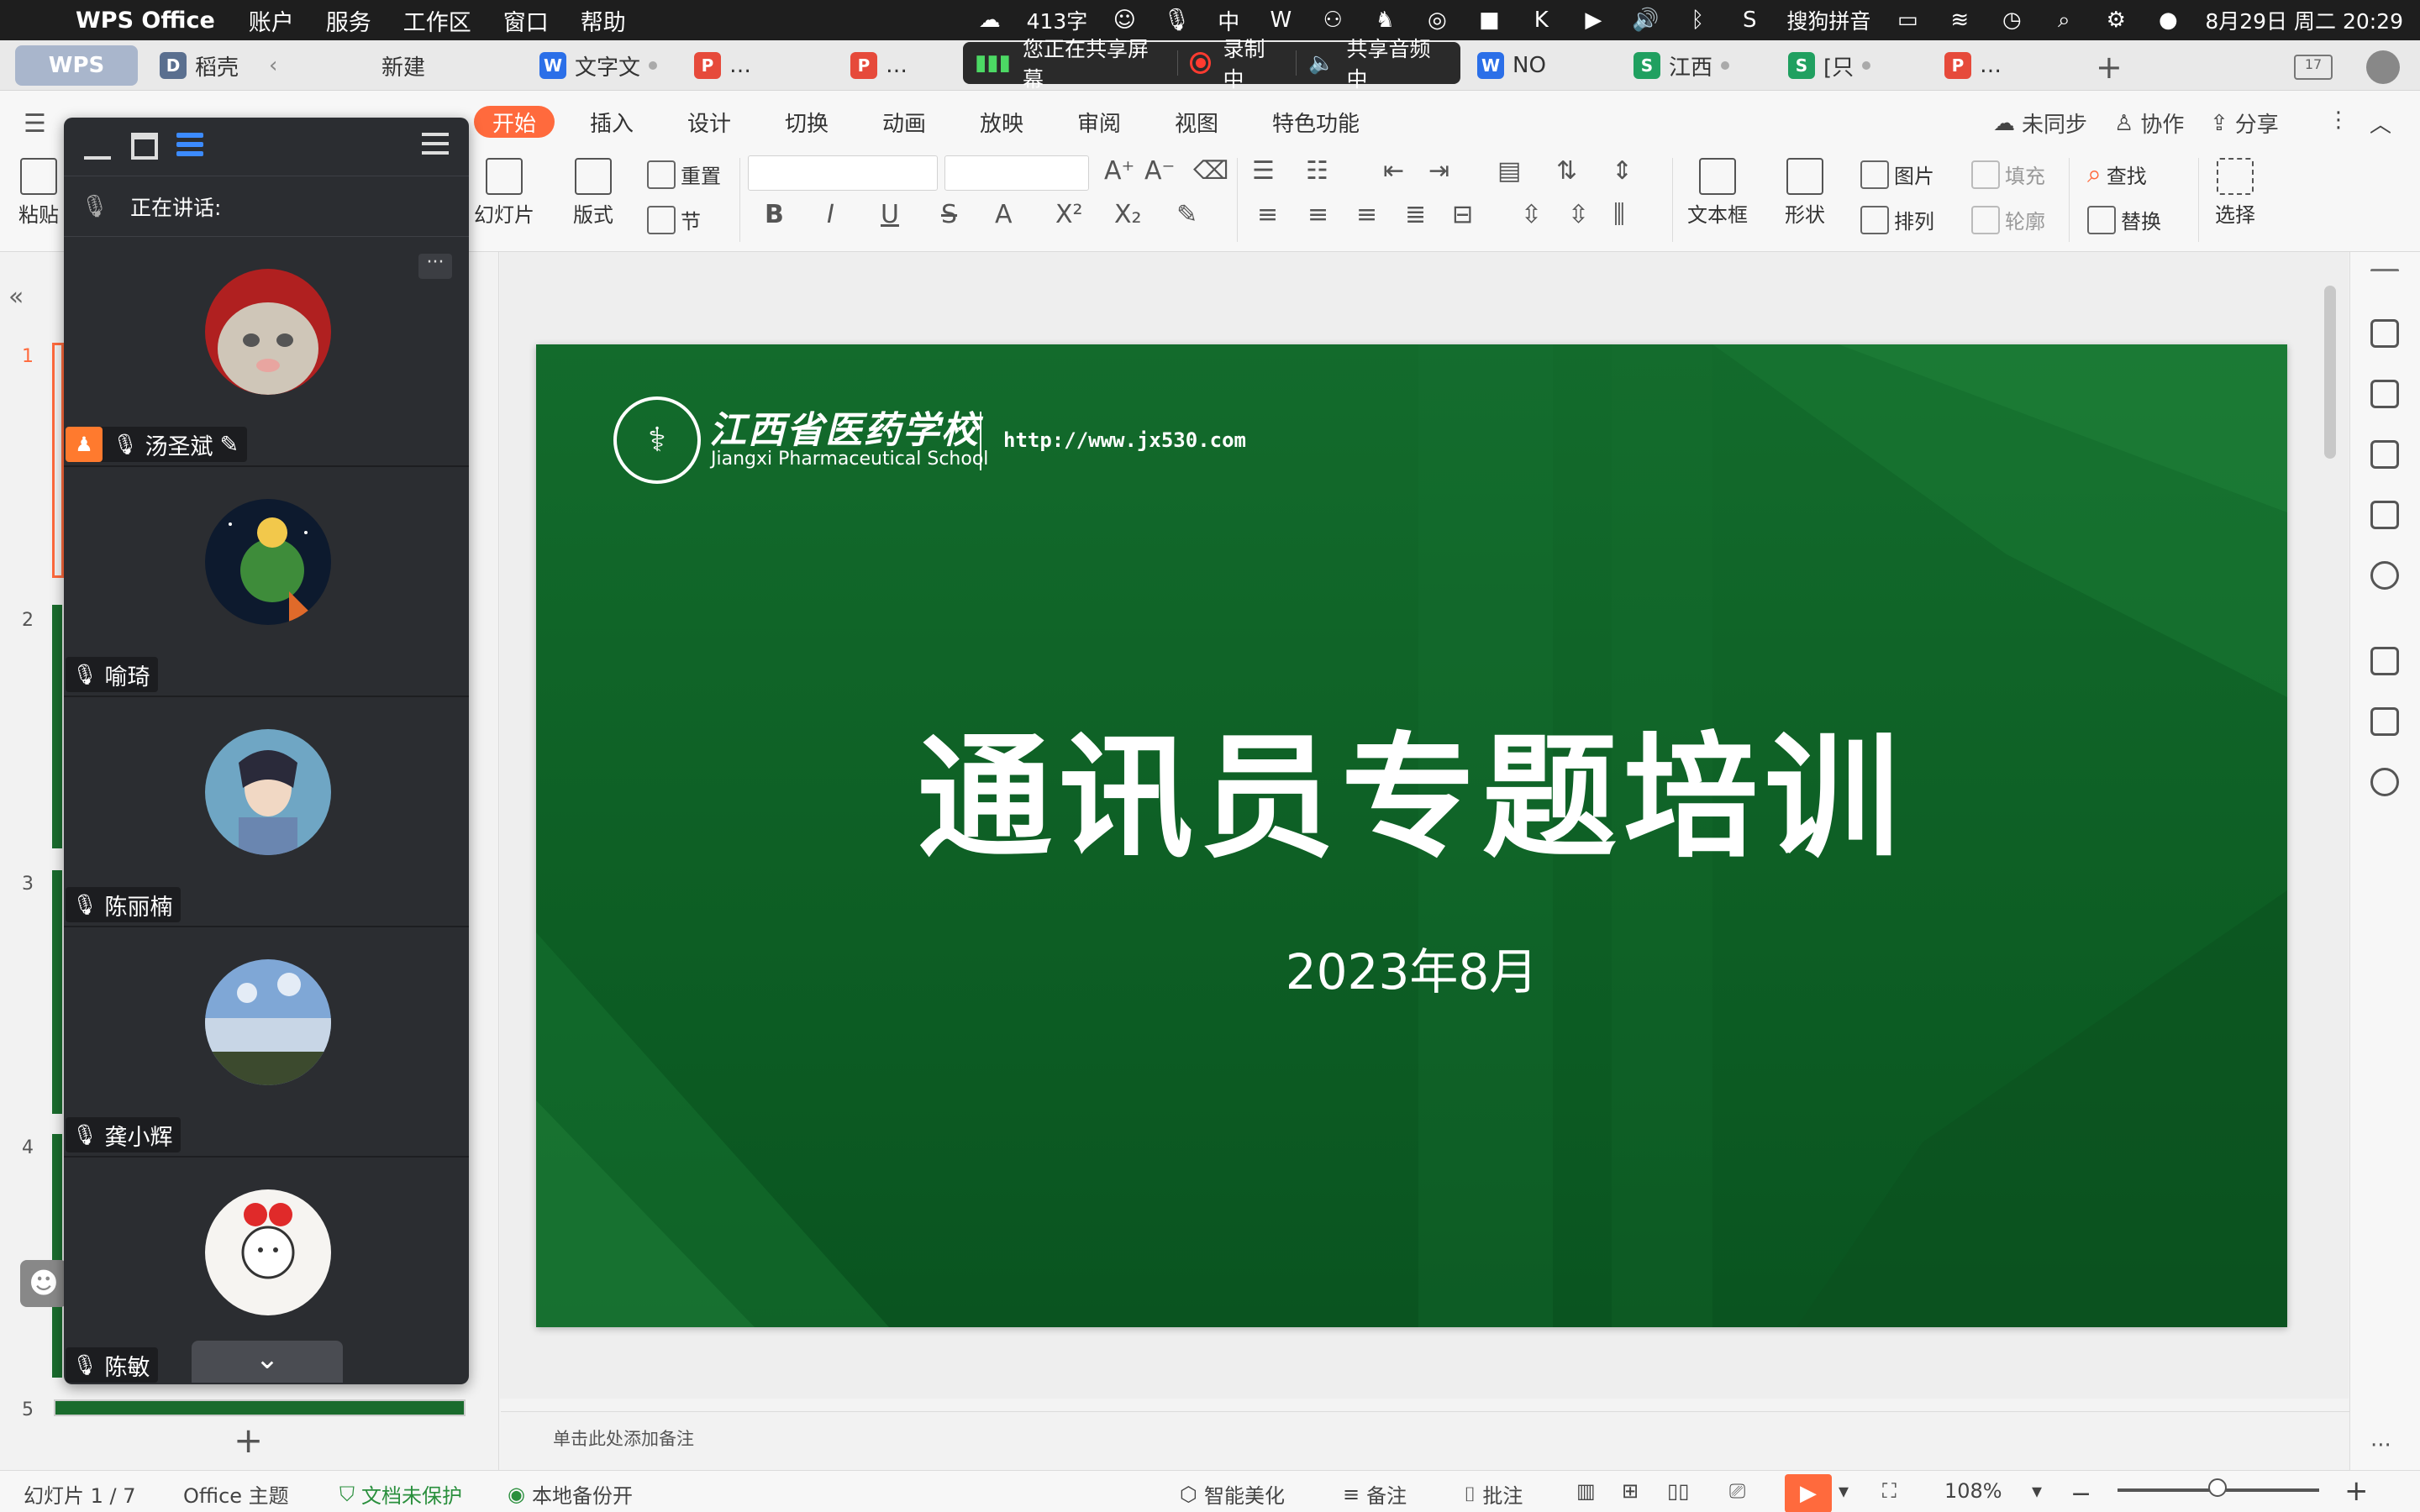 The width and height of the screenshot is (2420, 1512). Describe the element at coordinates (38, 193) in the screenshot. I see `paste-button: 粘贴` at that location.